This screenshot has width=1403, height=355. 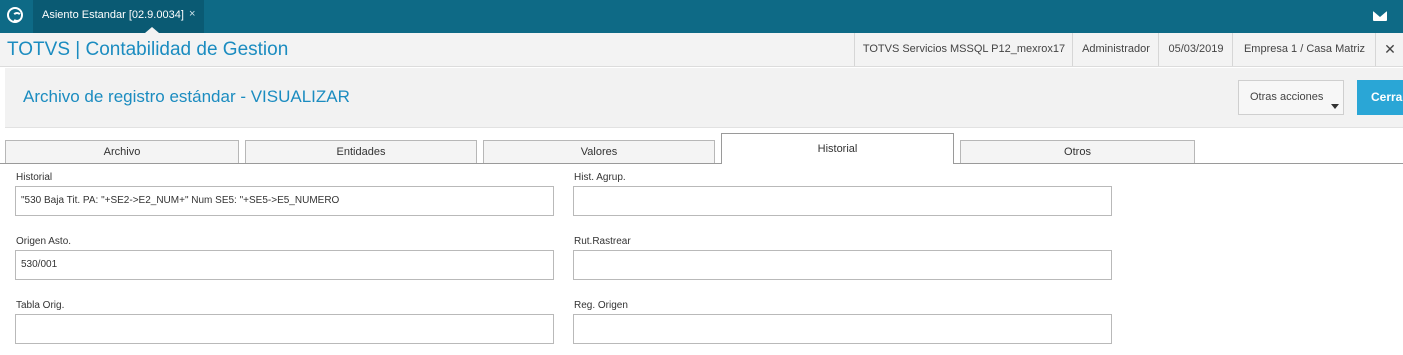 I want to click on origen-asto-label: Origen Asto., so click(x=44, y=241).